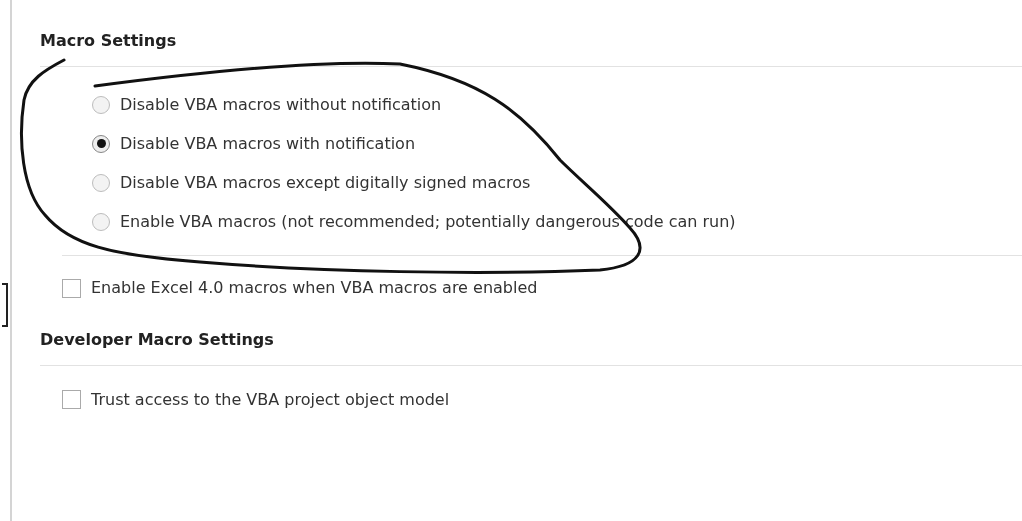 The height and width of the screenshot is (521, 1022). Describe the element at coordinates (108, 41) in the screenshot. I see `section-heading: Macro Settings` at that location.